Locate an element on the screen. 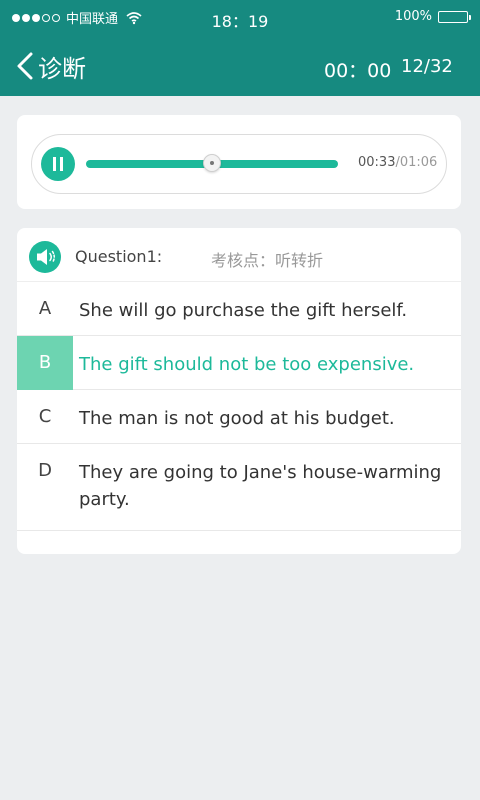  option-letter: A is located at coordinates (45, 308).